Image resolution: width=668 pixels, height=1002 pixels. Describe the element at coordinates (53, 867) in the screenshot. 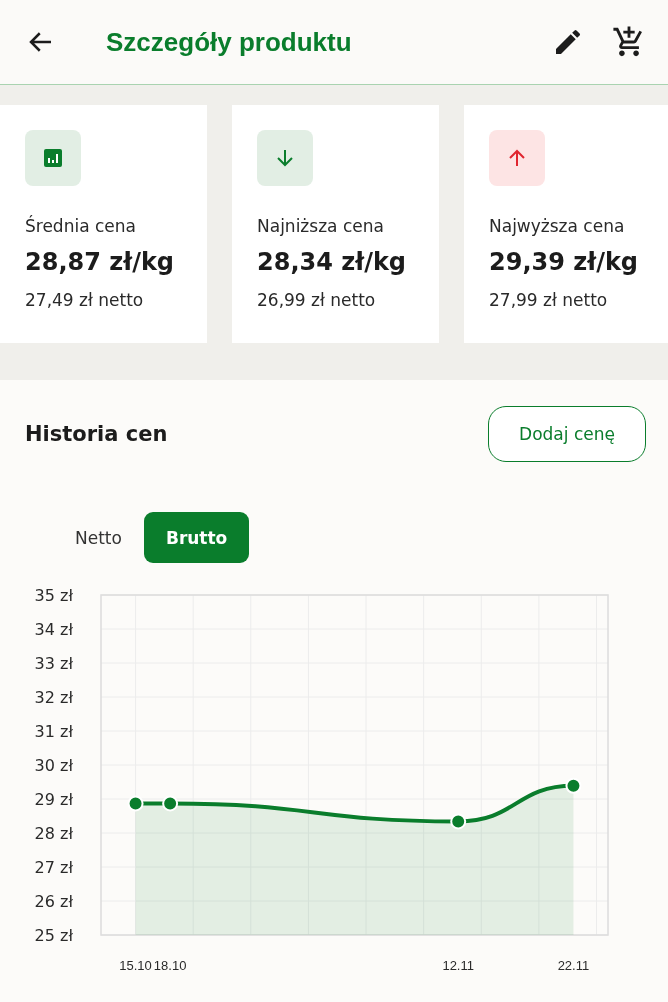

I see `axis-label: 27 zł` at that location.